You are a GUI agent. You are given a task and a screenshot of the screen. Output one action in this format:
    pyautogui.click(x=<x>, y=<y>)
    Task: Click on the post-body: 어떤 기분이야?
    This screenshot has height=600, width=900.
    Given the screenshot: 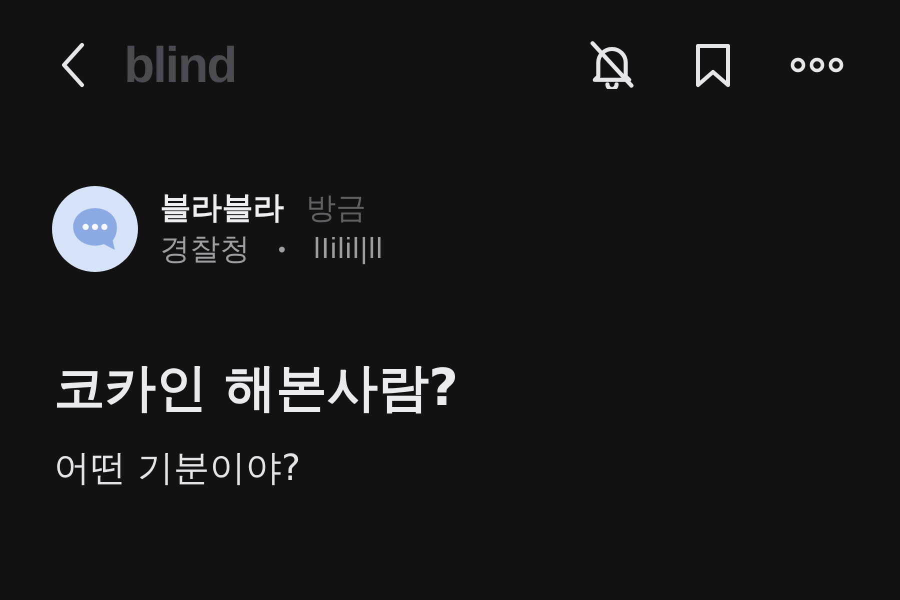 What is the action you would take?
    pyautogui.click(x=178, y=468)
    